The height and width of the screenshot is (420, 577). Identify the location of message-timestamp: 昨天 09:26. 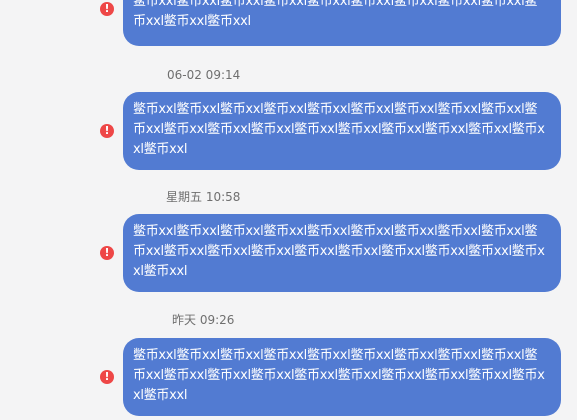
(203, 320).